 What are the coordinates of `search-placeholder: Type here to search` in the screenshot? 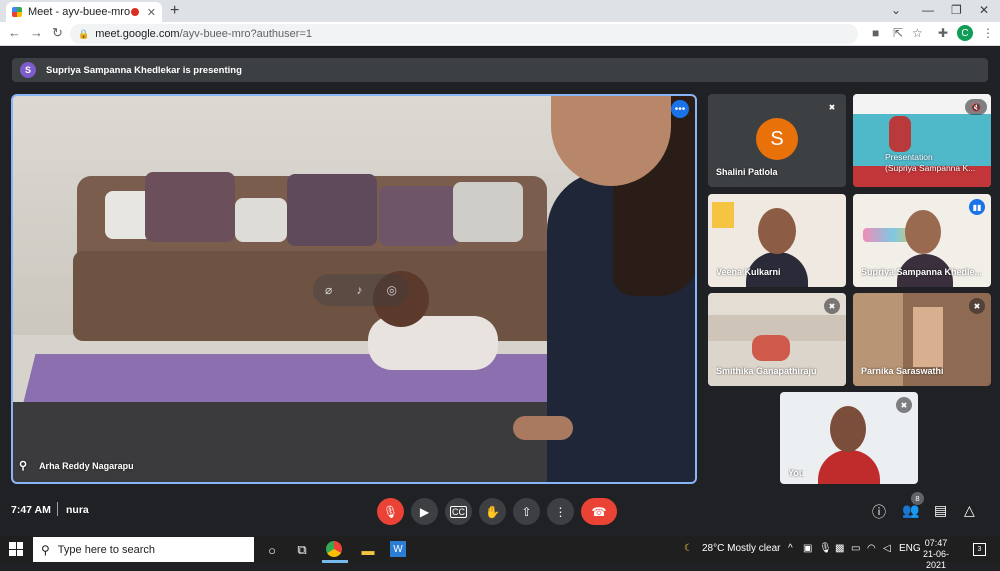 It's located at (106, 549).